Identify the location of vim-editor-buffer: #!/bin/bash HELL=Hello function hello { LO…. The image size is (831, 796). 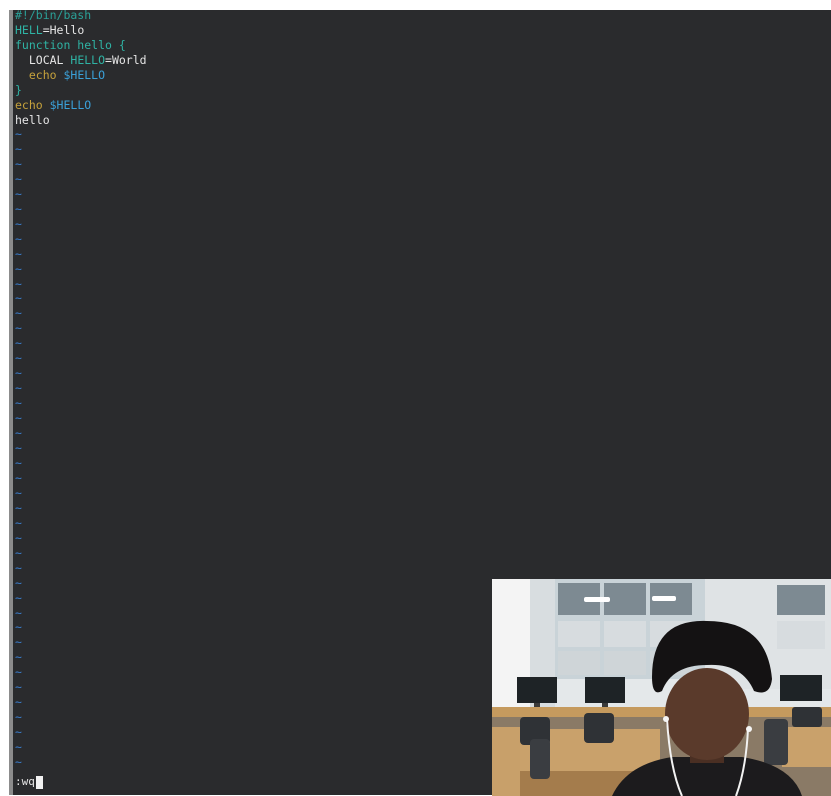
(81, 68).